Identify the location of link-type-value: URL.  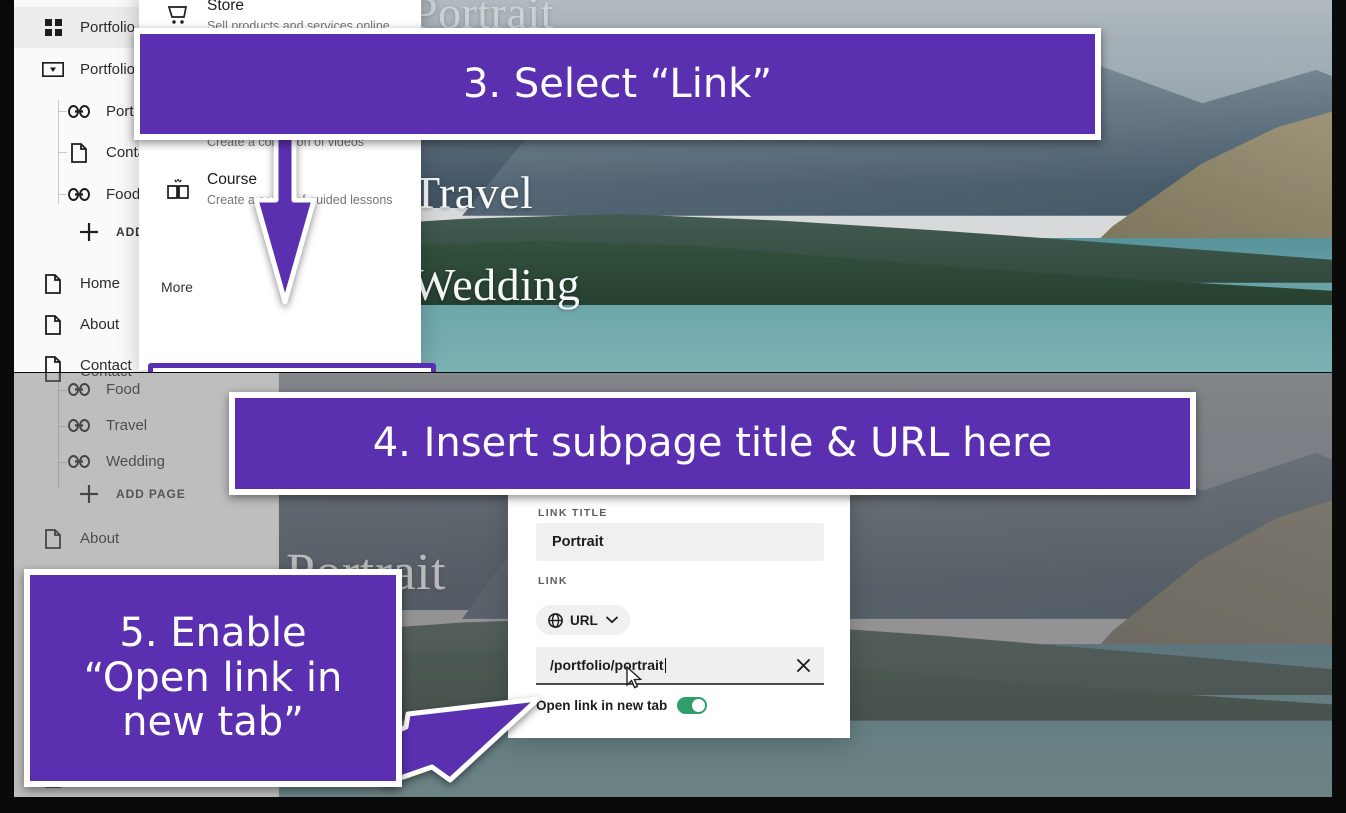
(584, 620).